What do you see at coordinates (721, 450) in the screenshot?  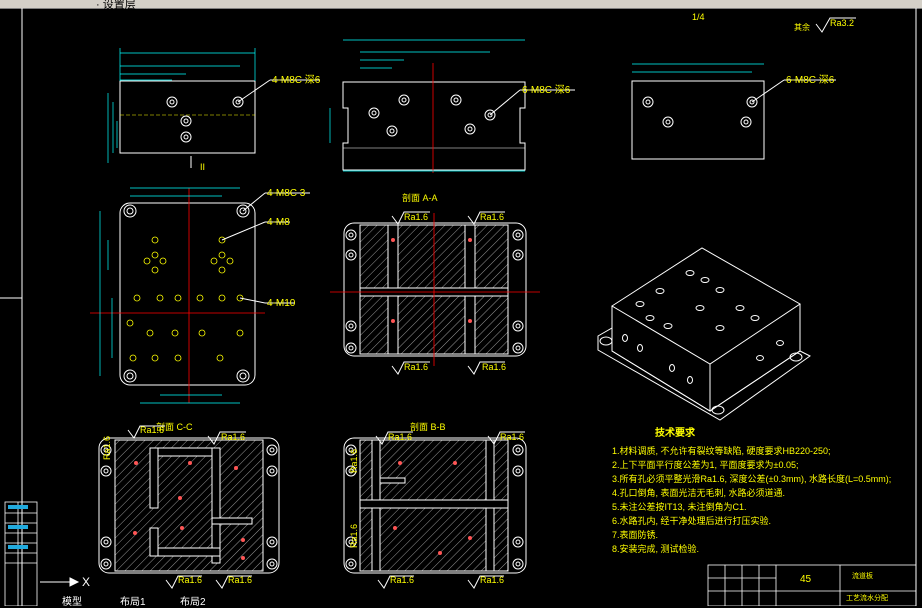 I see `tech-req-item: 1.材料调质, 不允许有裂纹等缺陷, 硬度要求HB220-250;` at bounding box center [721, 450].